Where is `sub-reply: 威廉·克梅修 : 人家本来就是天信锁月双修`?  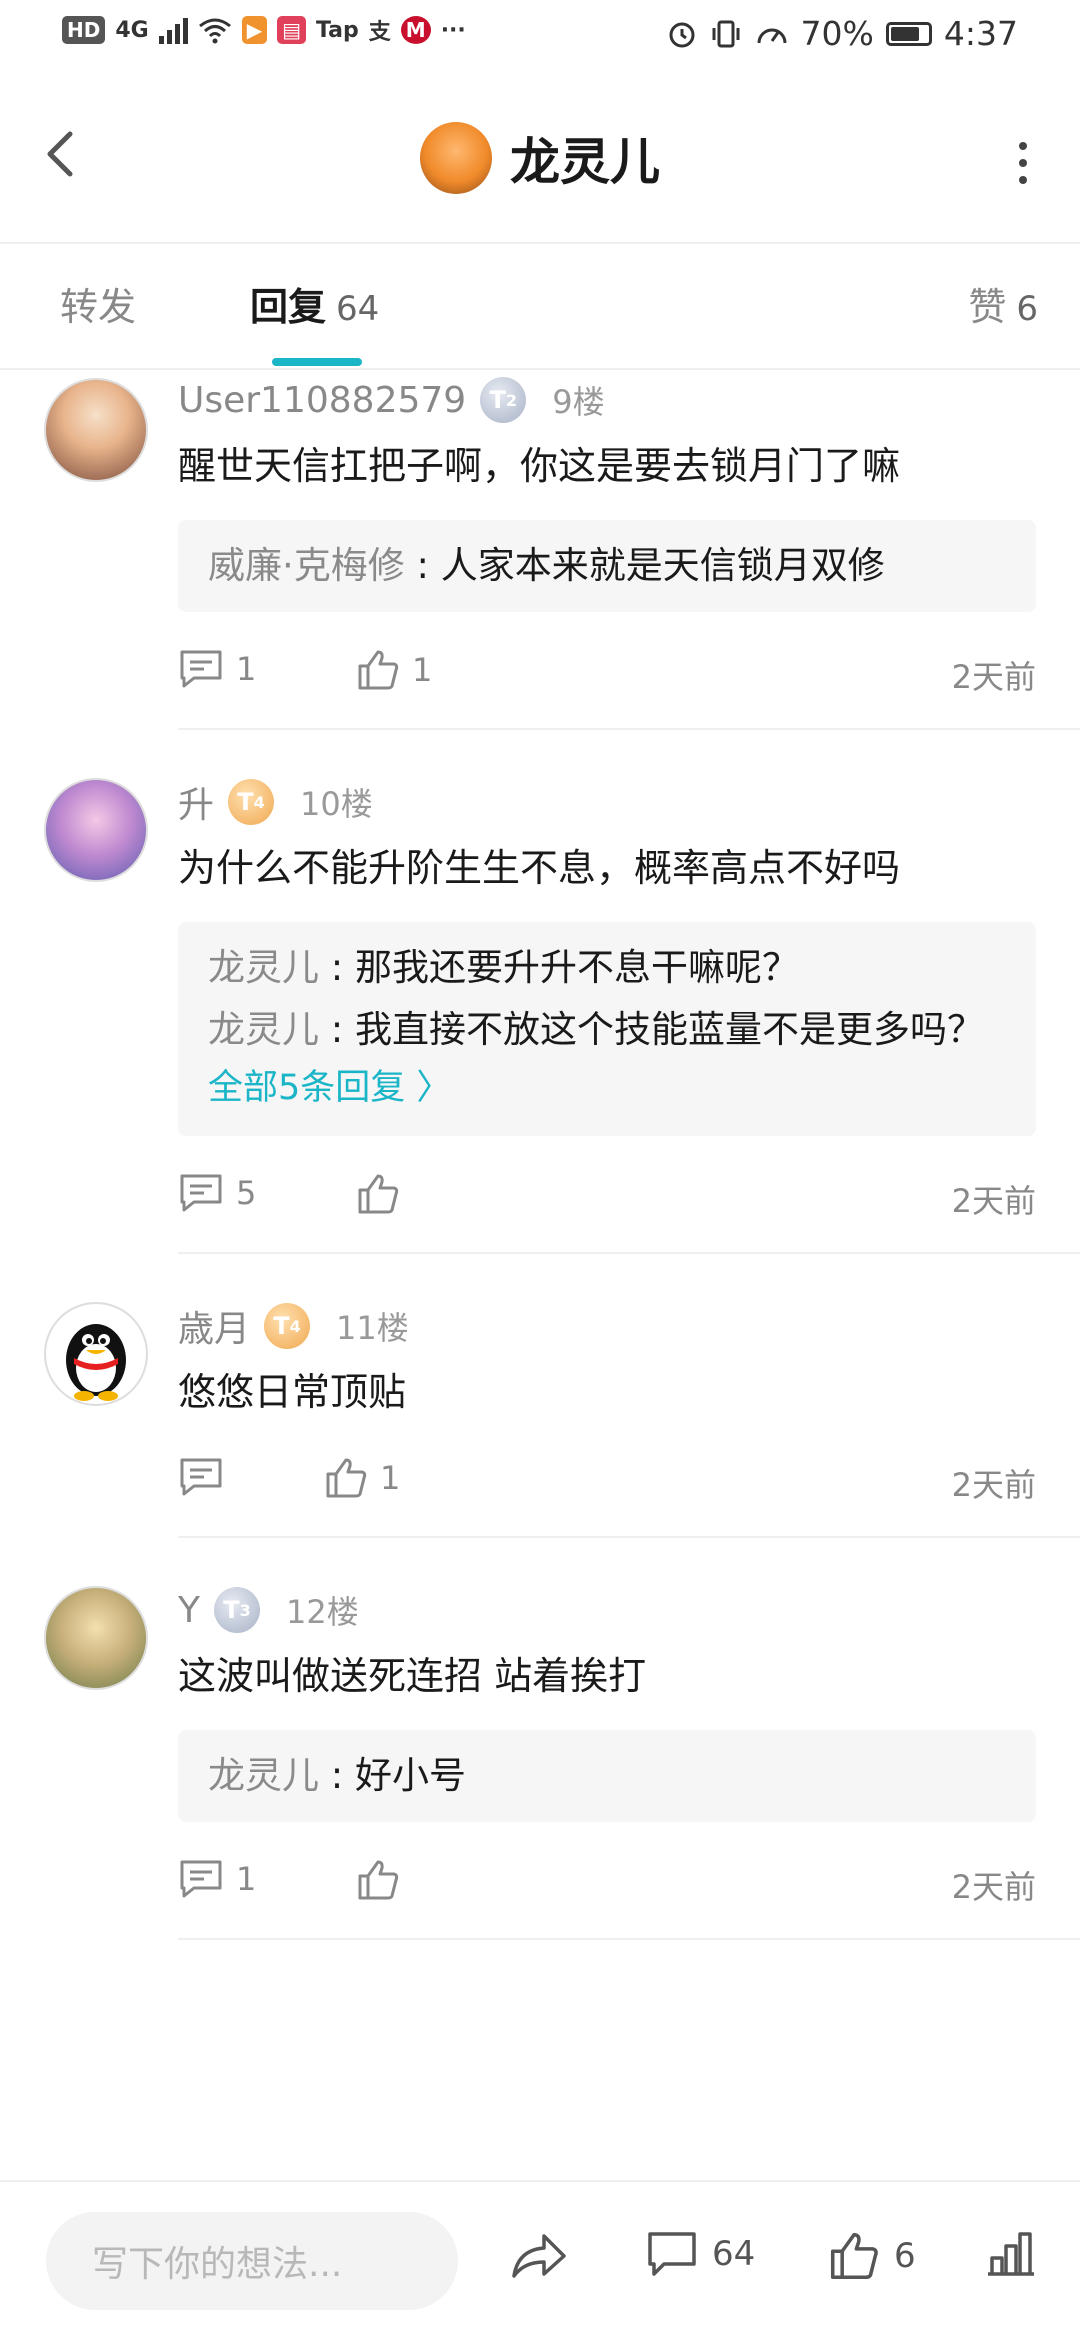
sub-reply: 威廉·克梅修 : 人家本来就是天信锁月双修 is located at coordinates (607, 566).